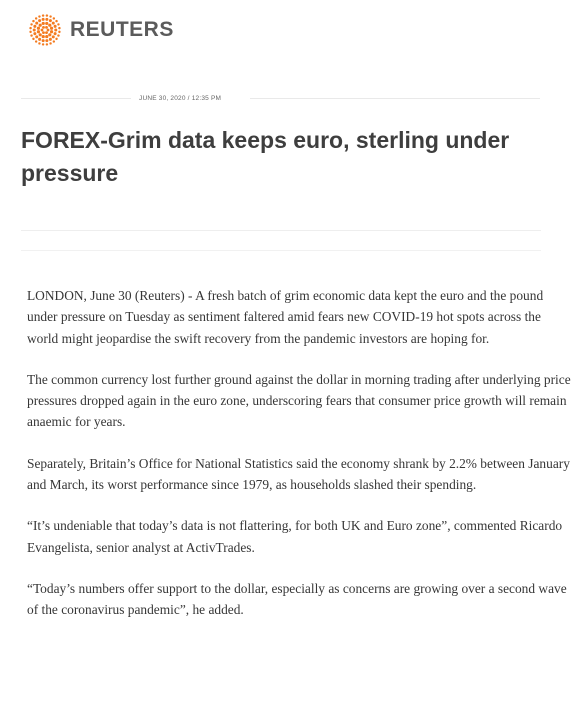  Describe the element at coordinates (45, 30) in the screenshot. I see `reuters-dot-circle-icon` at that location.